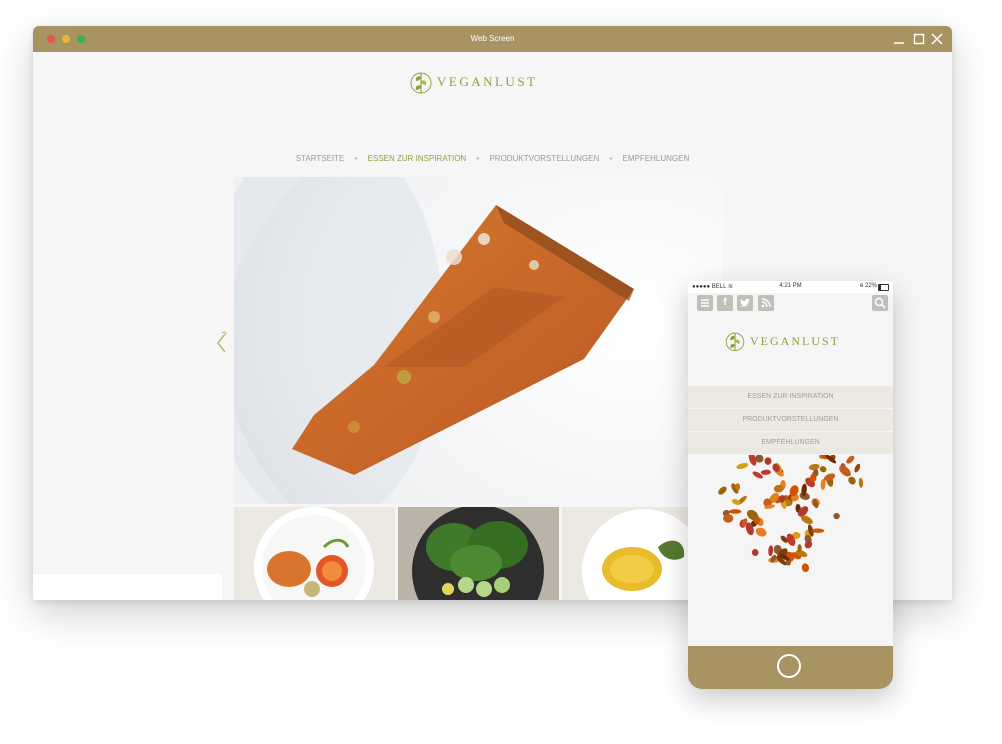 This screenshot has height=744, width=1002. I want to click on twitter-icon, so click(745, 303).